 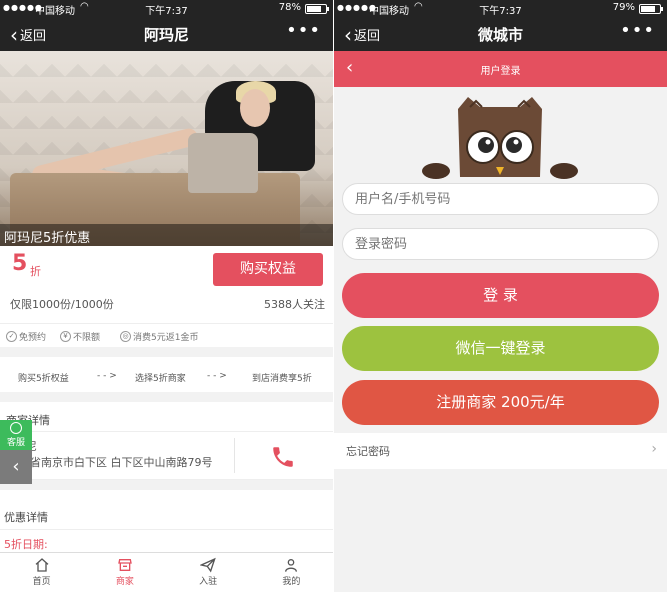 What do you see at coordinates (166, 304) in the screenshot?
I see `stats-row: 仅限1000份/1000份 5388人关注` at bounding box center [166, 304].